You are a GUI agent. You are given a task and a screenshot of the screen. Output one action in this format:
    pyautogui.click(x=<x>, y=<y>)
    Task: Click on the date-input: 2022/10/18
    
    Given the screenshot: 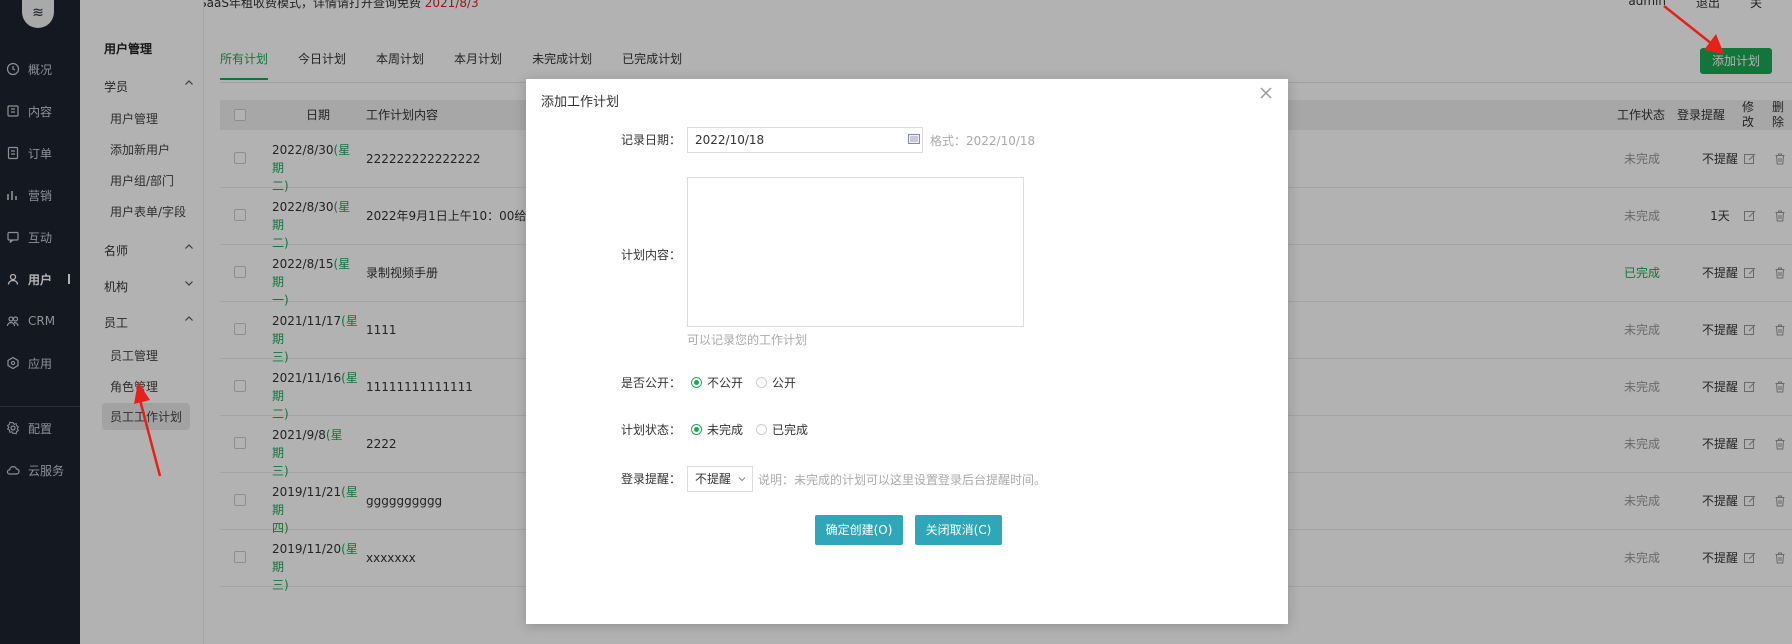 What is the action you would take?
    pyautogui.click(x=805, y=140)
    